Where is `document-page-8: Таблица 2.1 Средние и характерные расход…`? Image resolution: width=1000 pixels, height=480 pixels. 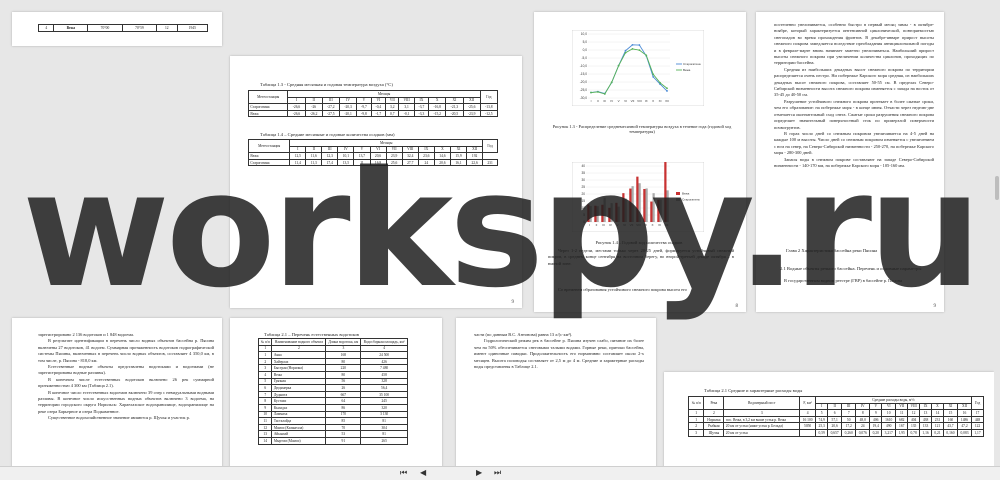 document-page-8: Таблица 2.1 Средние и характерные расход… is located at coordinates (829, 422).